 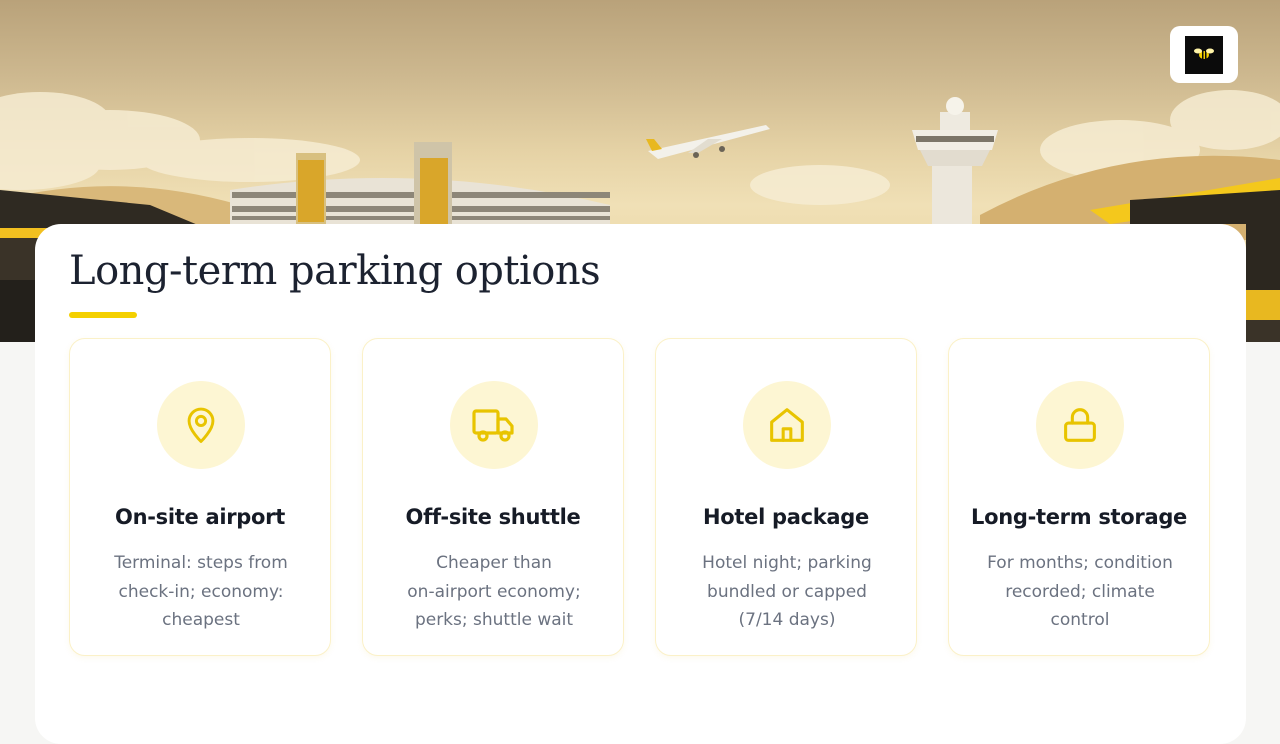 I want to click on page-title: Long-term parking options, so click(x=335, y=271).